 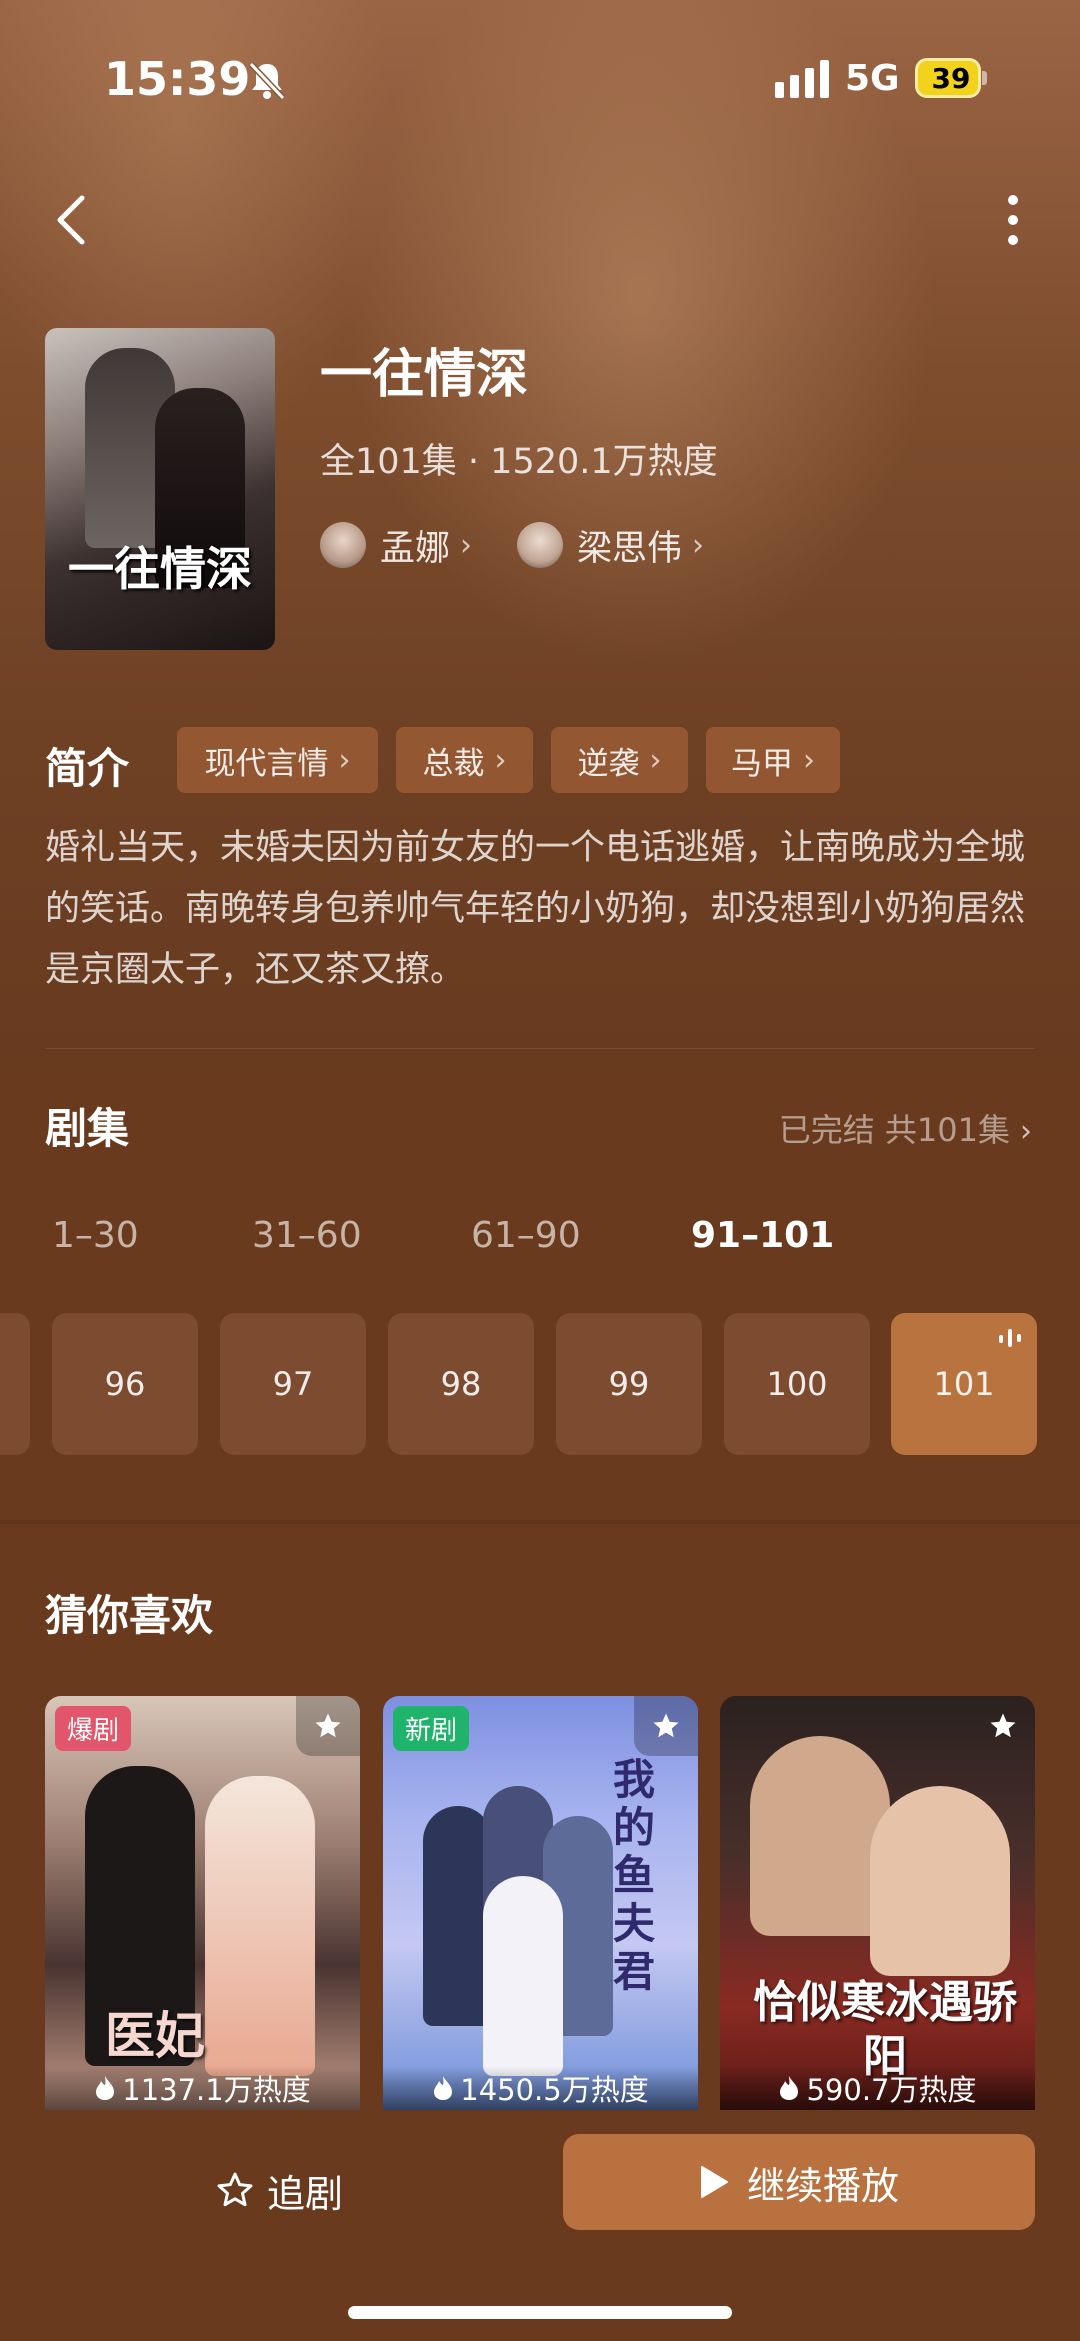 What do you see at coordinates (554, 2090) in the screenshot?
I see `heat-value: 1450.5万热度` at bounding box center [554, 2090].